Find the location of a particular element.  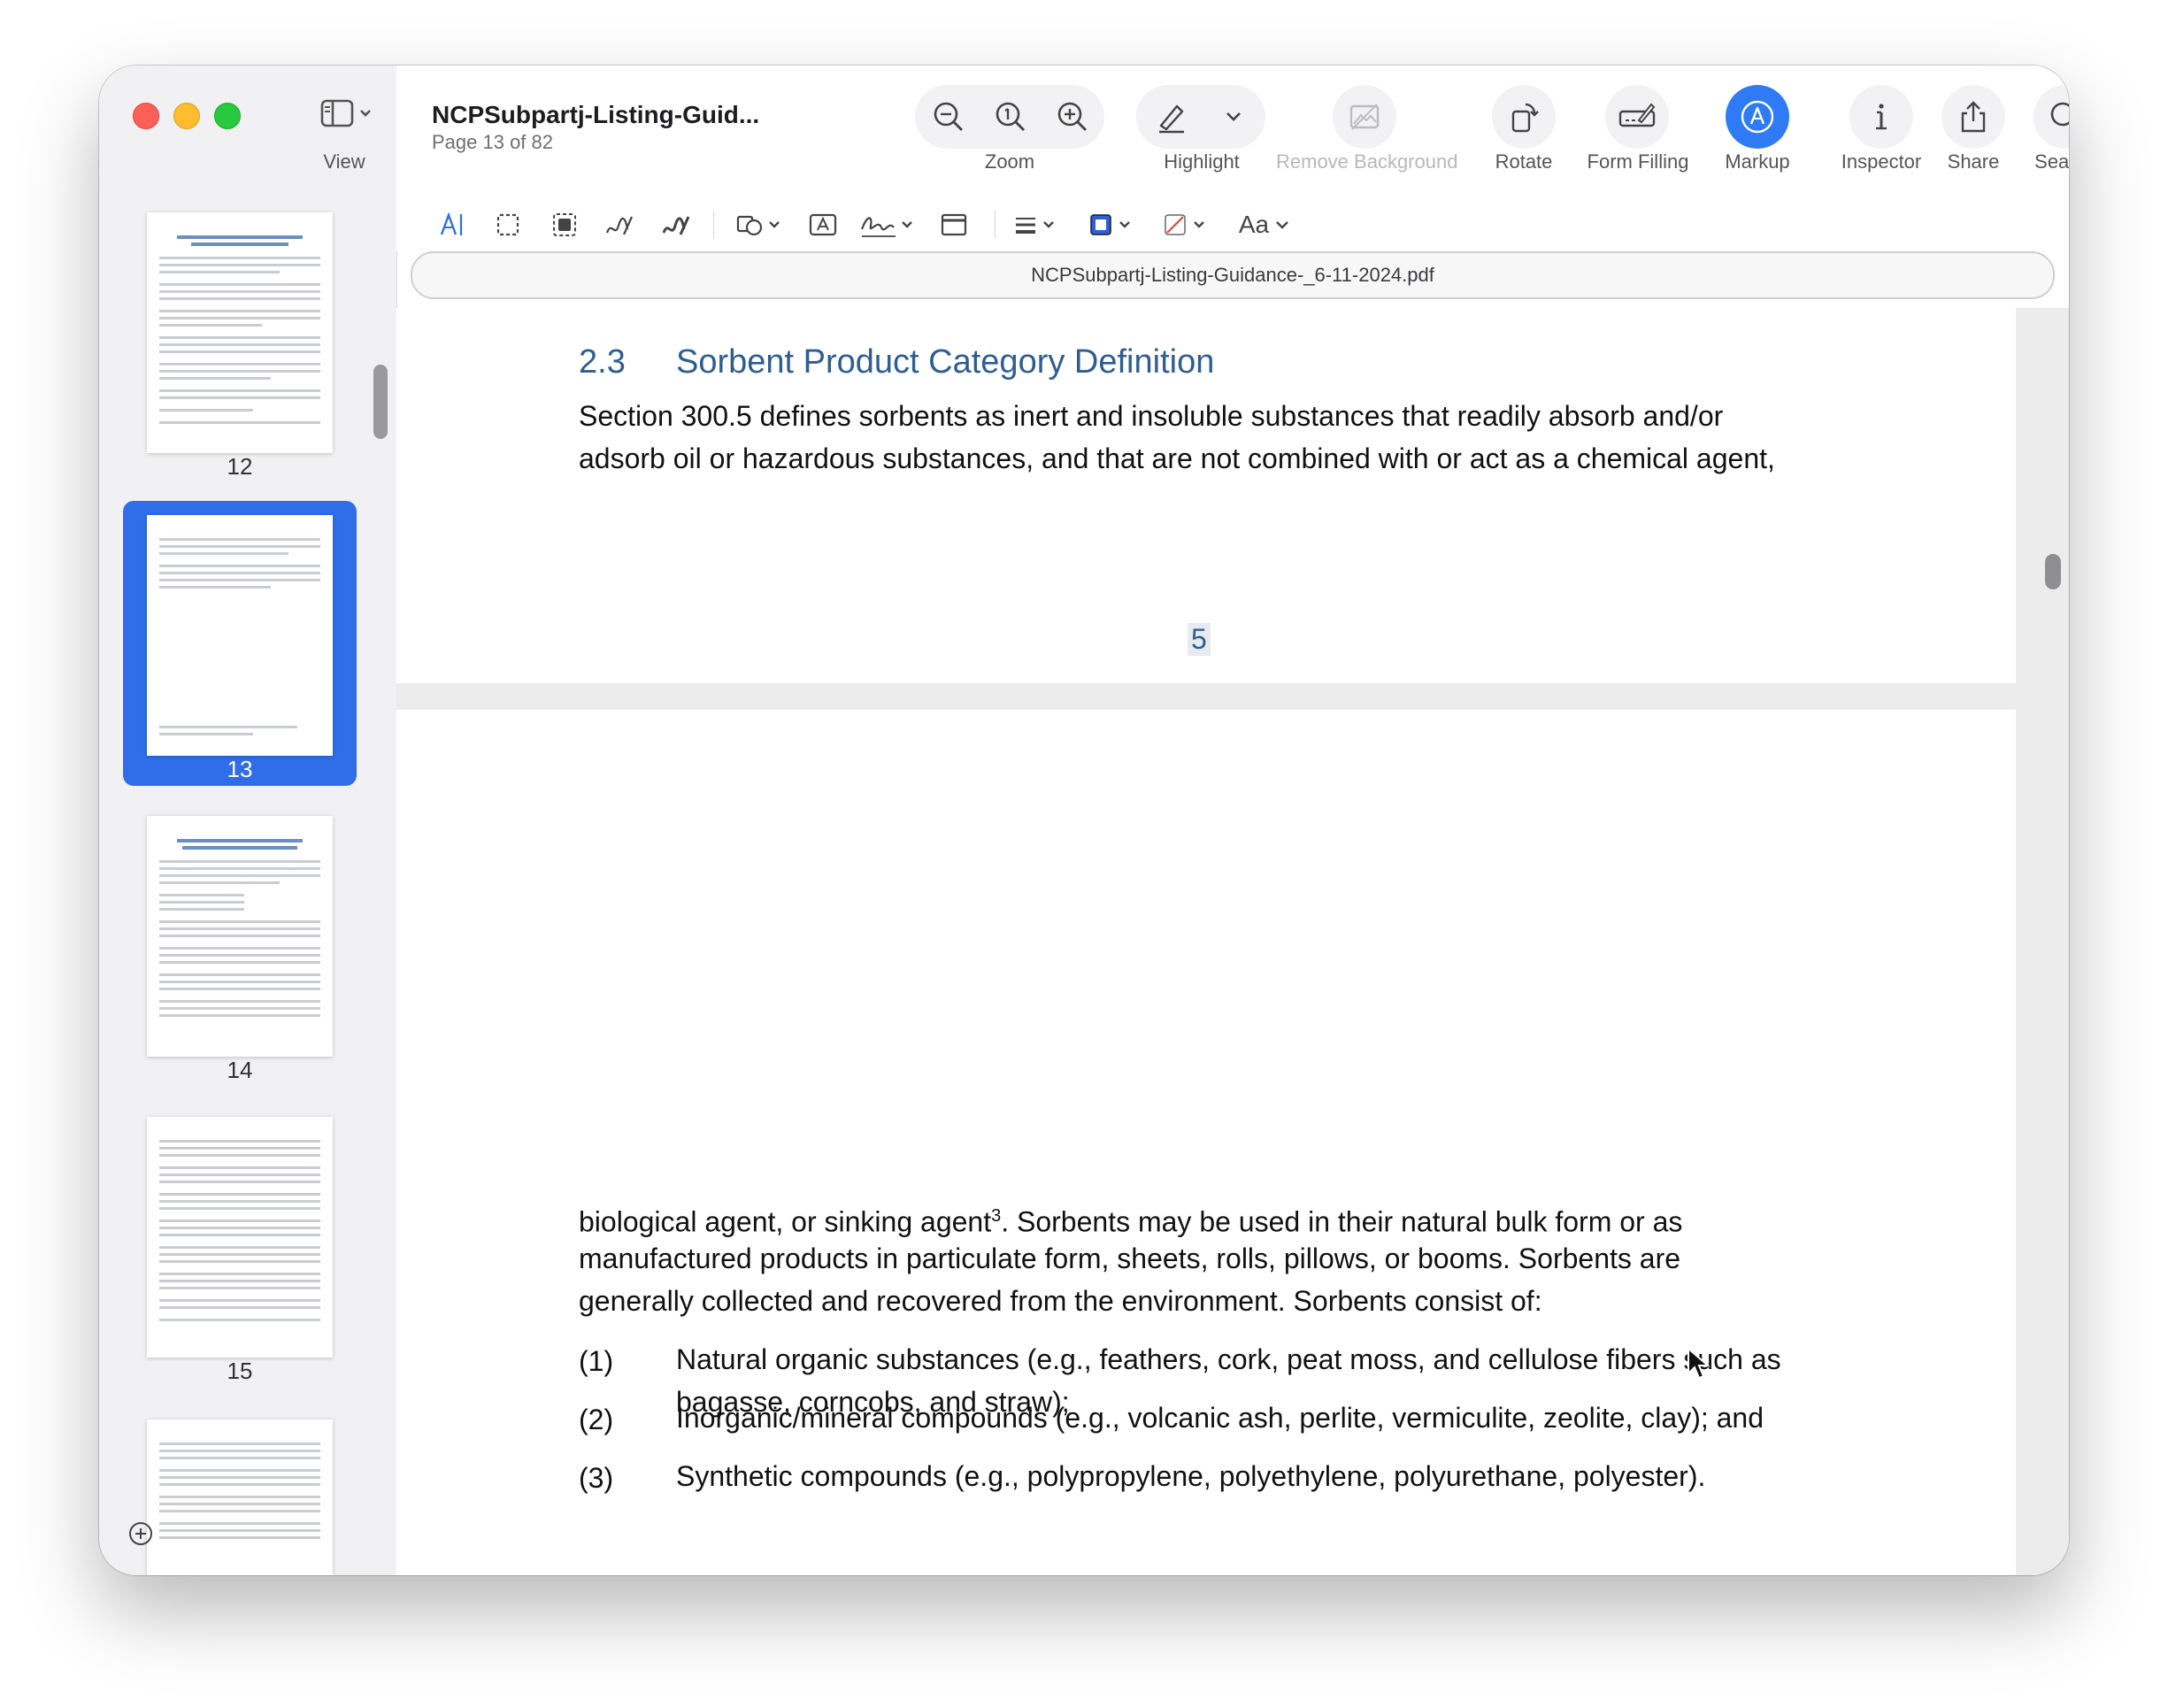

zoom-in-icon is located at coordinates (1072, 117).